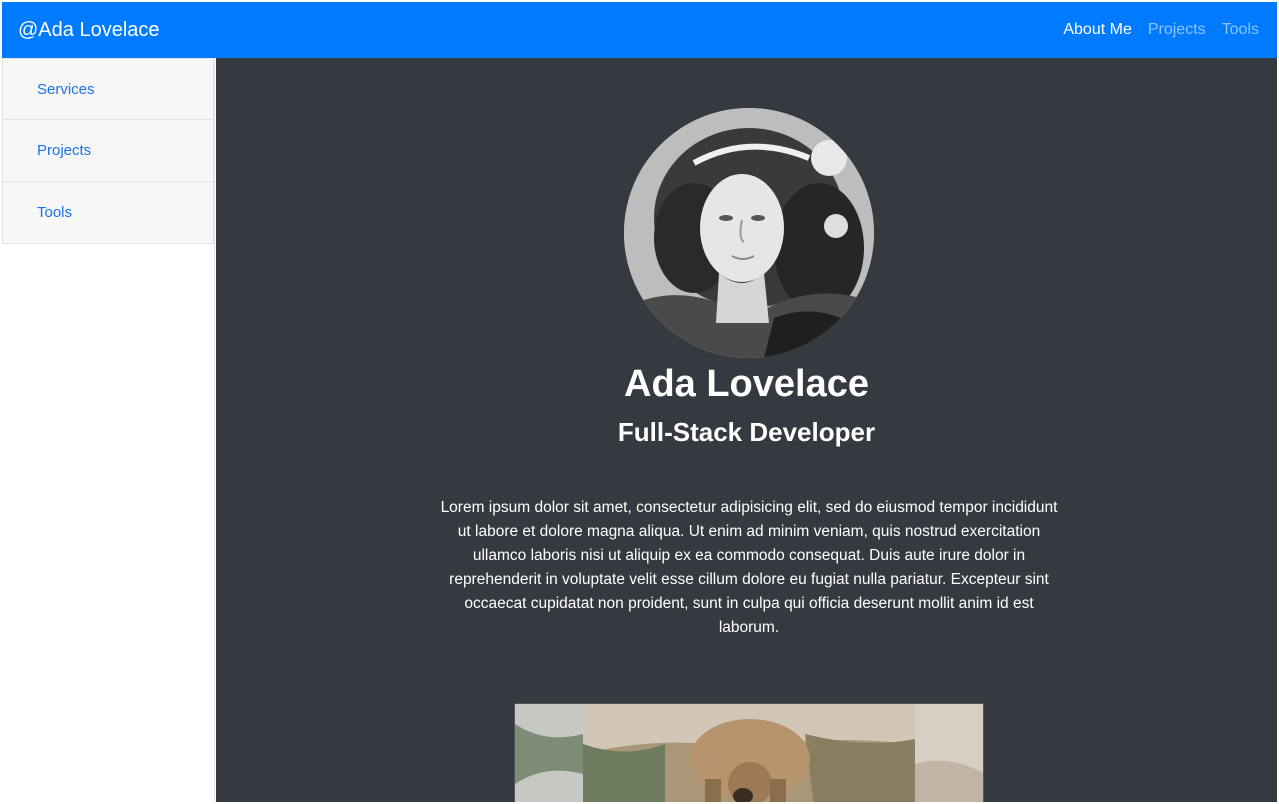 The height and width of the screenshot is (804, 1279). Describe the element at coordinates (108, 213) in the screenshot. I see `sidebar-item-tools: Tools` at that location.